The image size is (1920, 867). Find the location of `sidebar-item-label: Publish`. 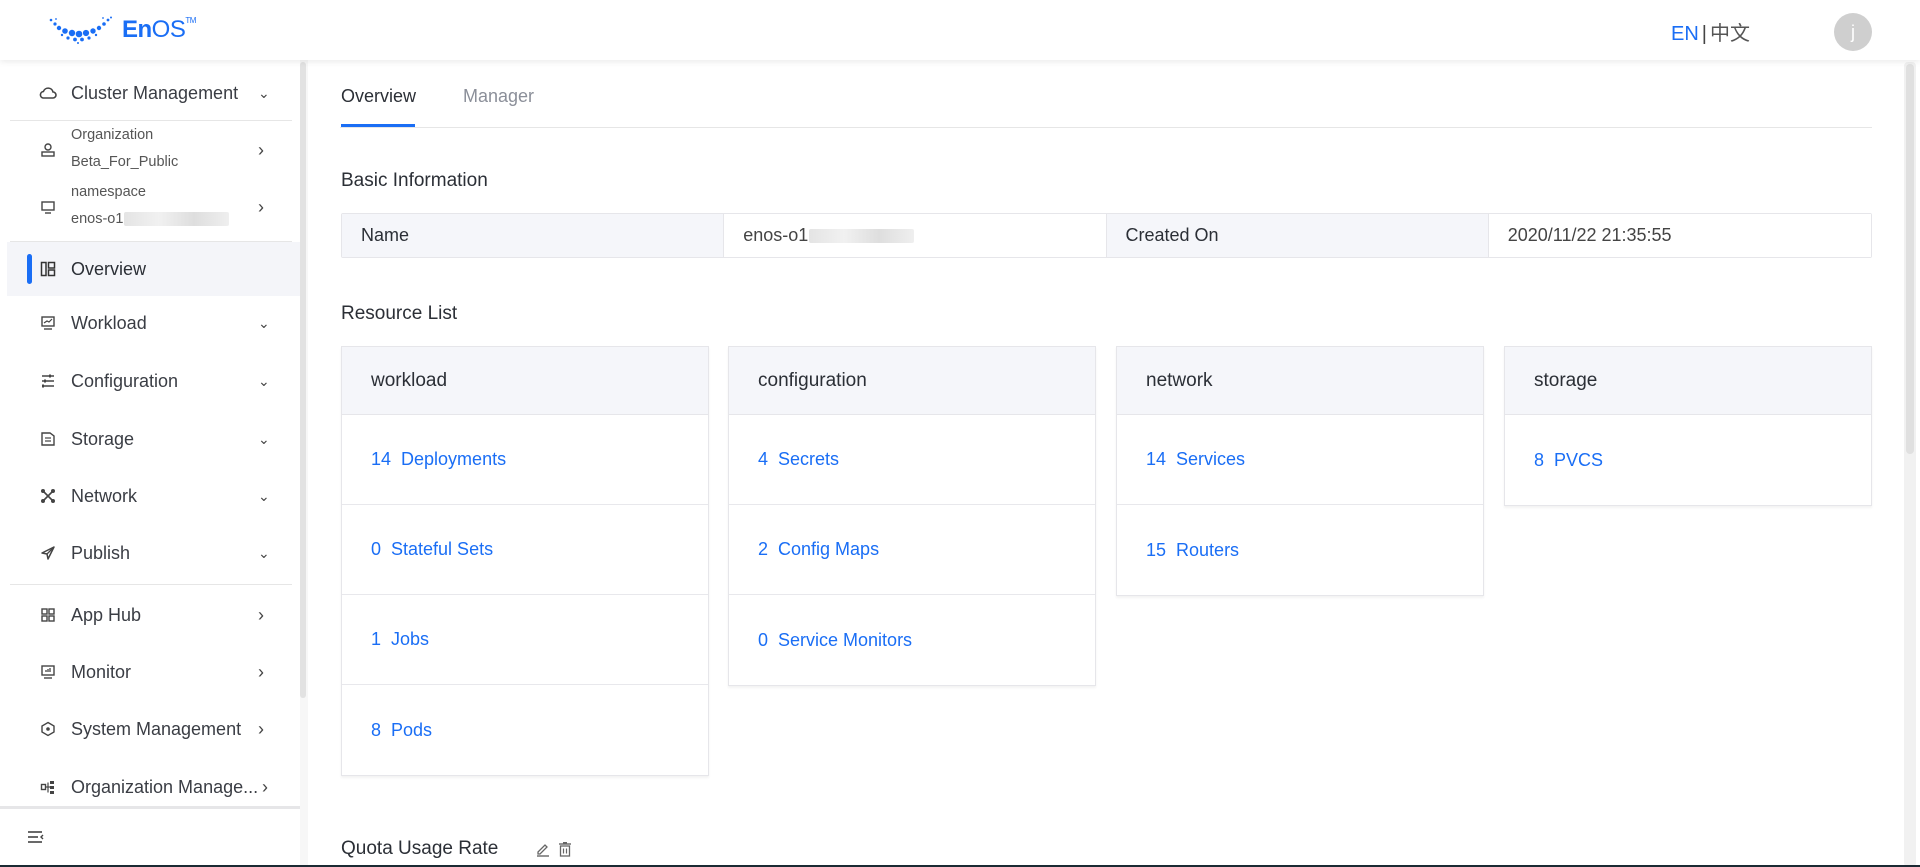

sidebar-item-label: Publish is located at coordinates (101, 552).